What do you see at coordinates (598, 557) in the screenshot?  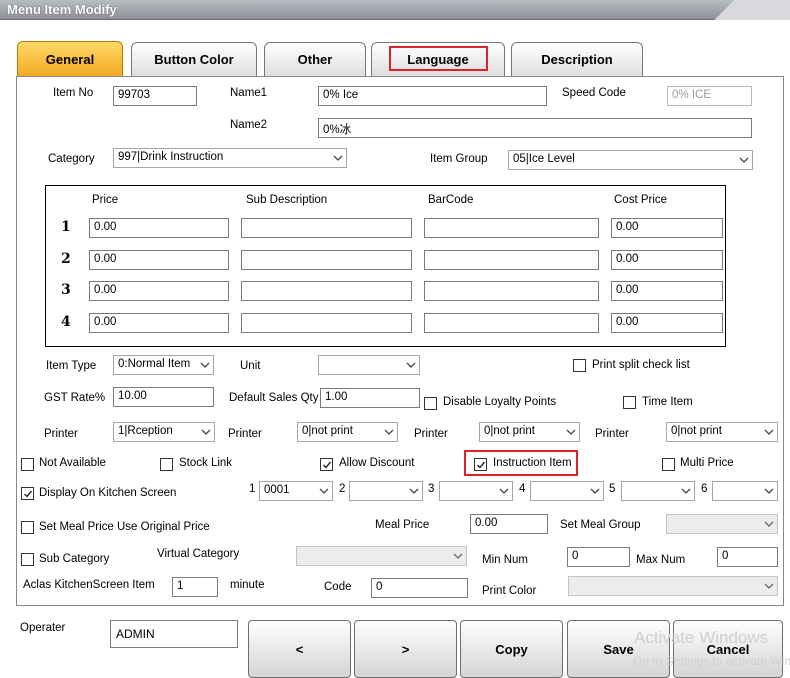 I see `min-num-field: 0` at bounding box center [598, 557].